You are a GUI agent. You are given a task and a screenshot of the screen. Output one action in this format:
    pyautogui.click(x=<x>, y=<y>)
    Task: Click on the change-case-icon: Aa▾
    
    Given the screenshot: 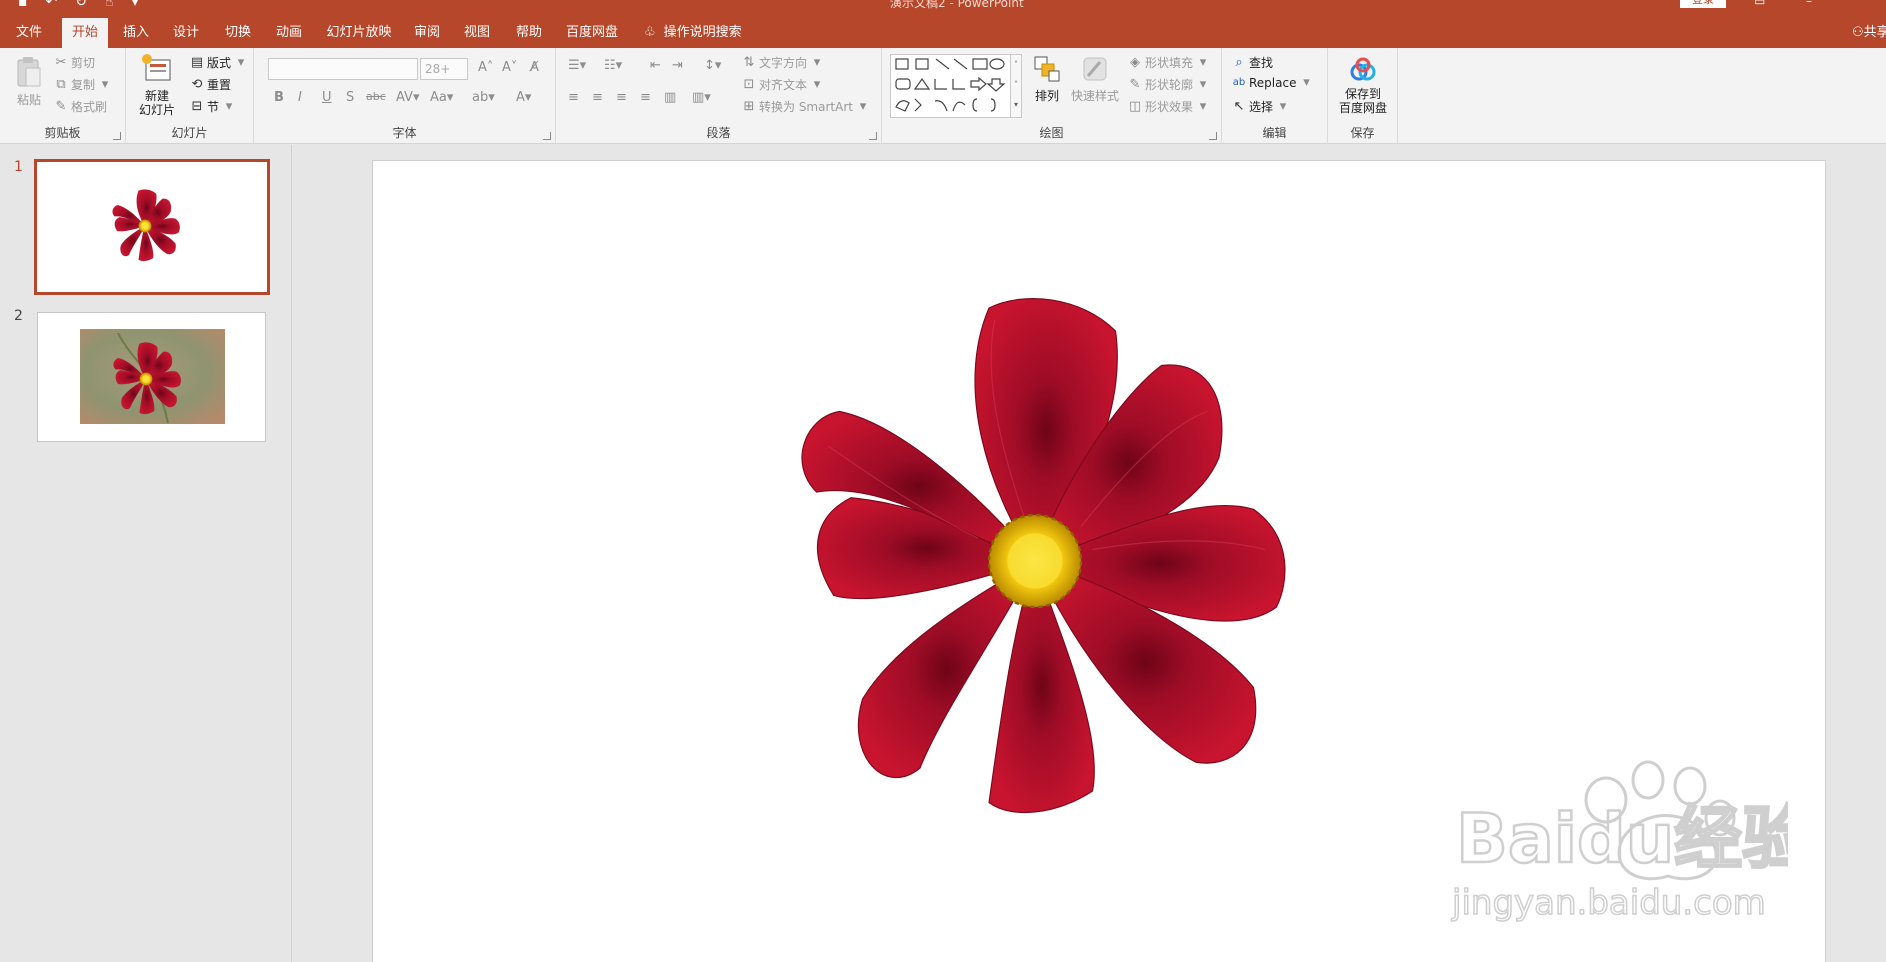 What is the action you would take?
    pyautogui.click(x=441, y=97)
    